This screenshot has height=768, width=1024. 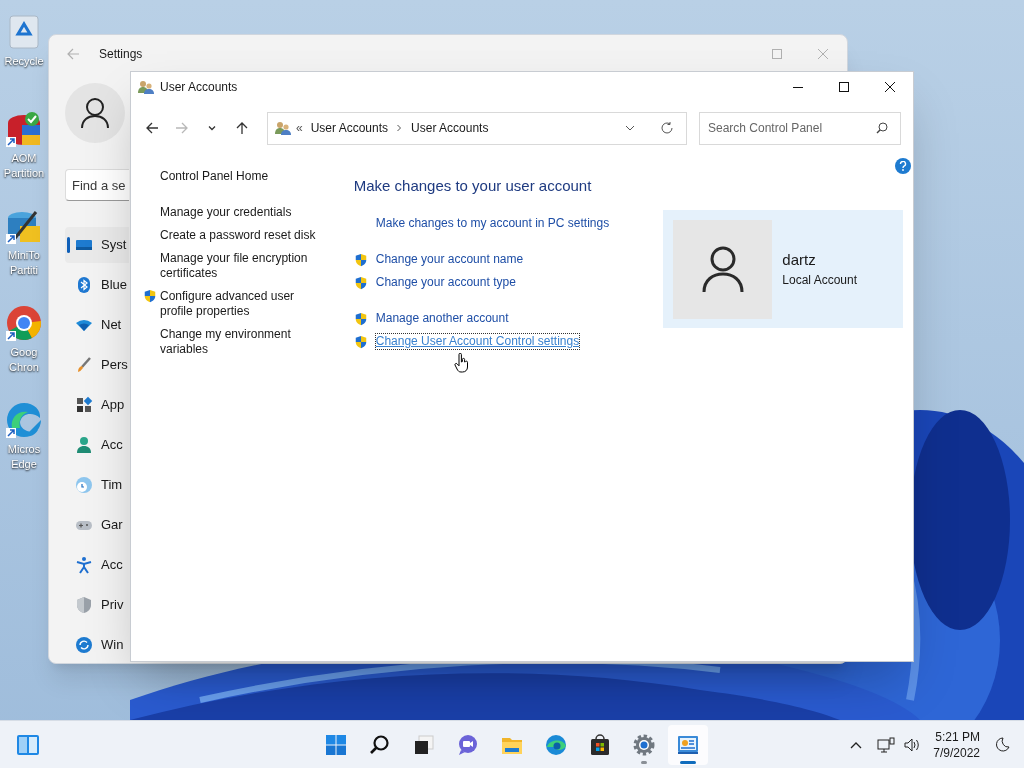 I want to click on window-title: User Accounts, so click(x=199, y=87).